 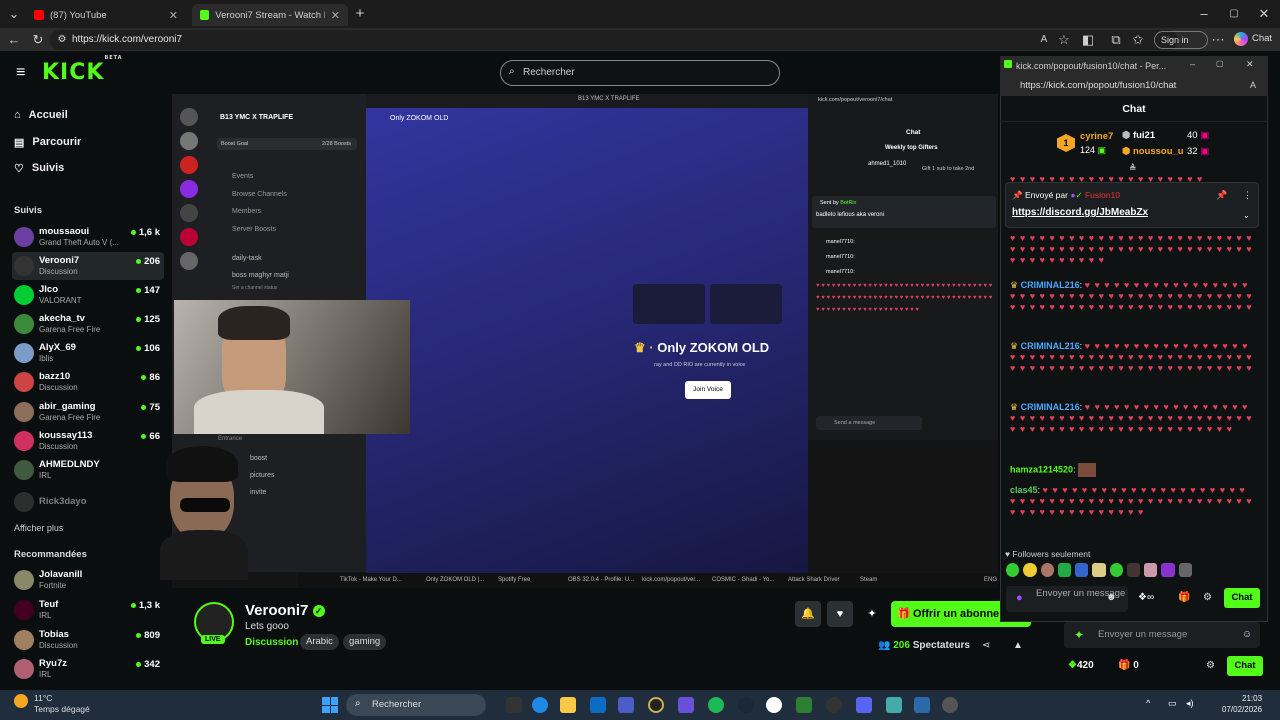 What do you see at coordinates (41, 115) in the screenshot?
I see `nav-accueil: ⌂ Accueil` at bounding box center [41, 115].